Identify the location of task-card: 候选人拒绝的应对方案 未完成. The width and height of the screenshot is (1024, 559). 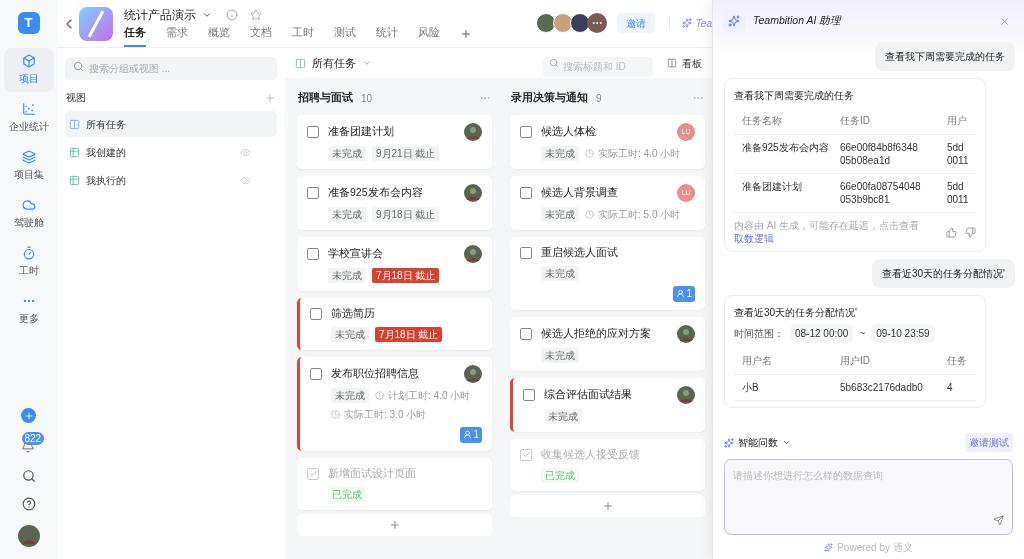
(607, 343).